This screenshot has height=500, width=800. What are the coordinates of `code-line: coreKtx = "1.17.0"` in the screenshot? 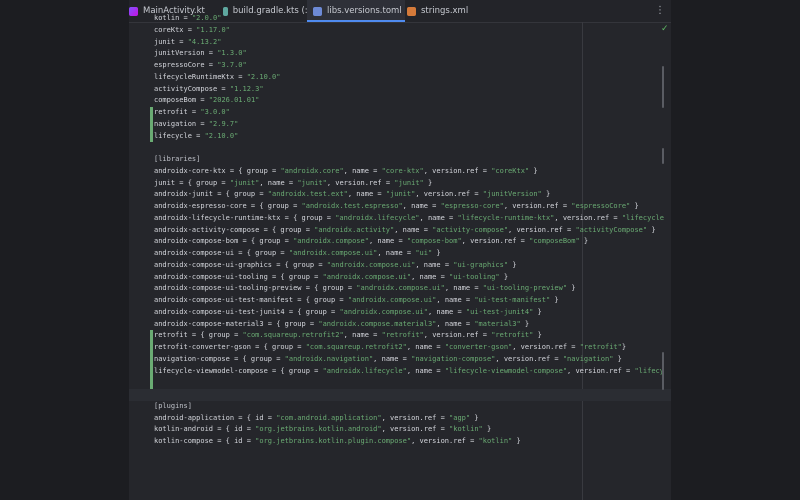 It's located at (400, 31).